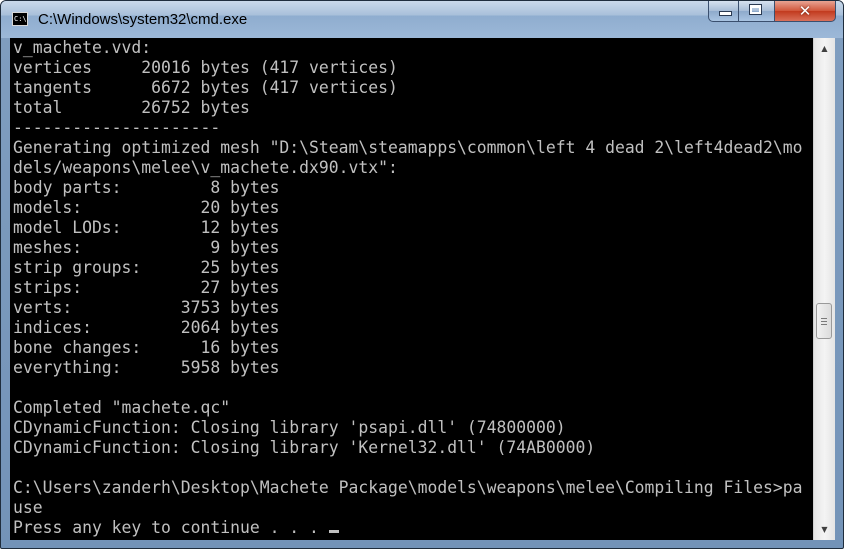  I want to click on console-line: verts: 3753 bytes, so click(146, 307).